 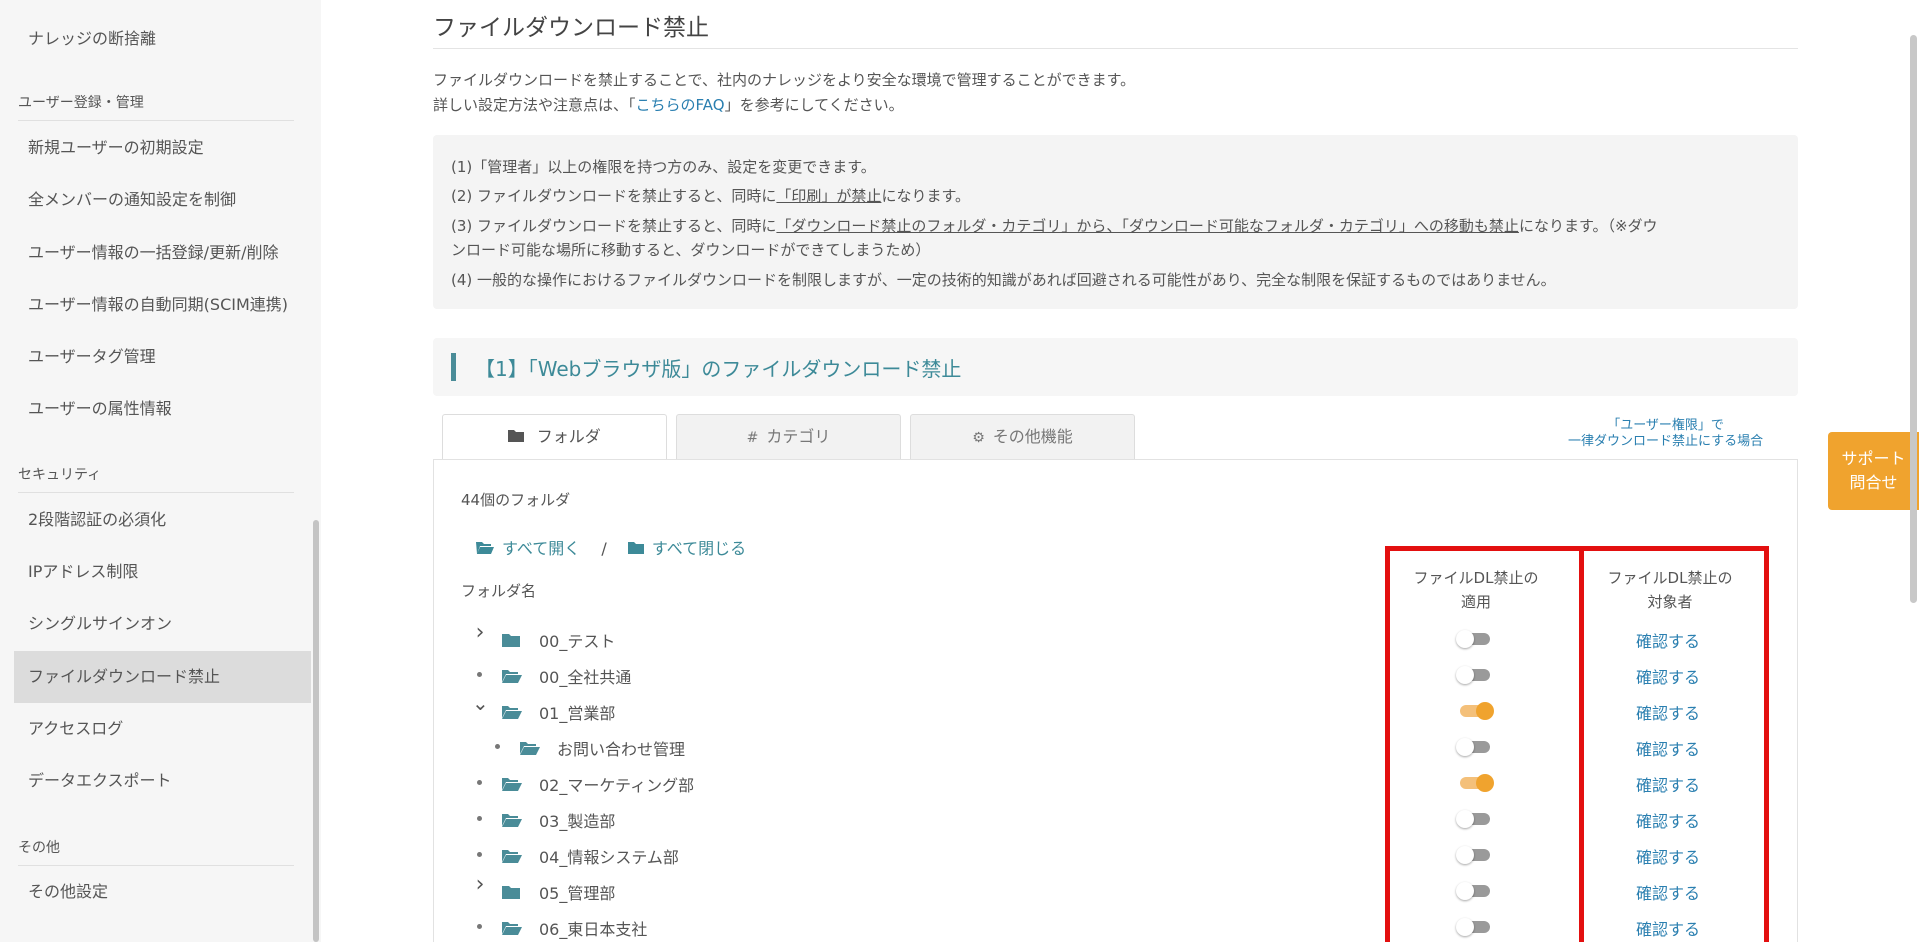 What do you see at coordinates (162, 572) in the screenshot?
I see `sidebar-item-ip-restriction: IPアドレス制限` at bounding box center [162, 572].